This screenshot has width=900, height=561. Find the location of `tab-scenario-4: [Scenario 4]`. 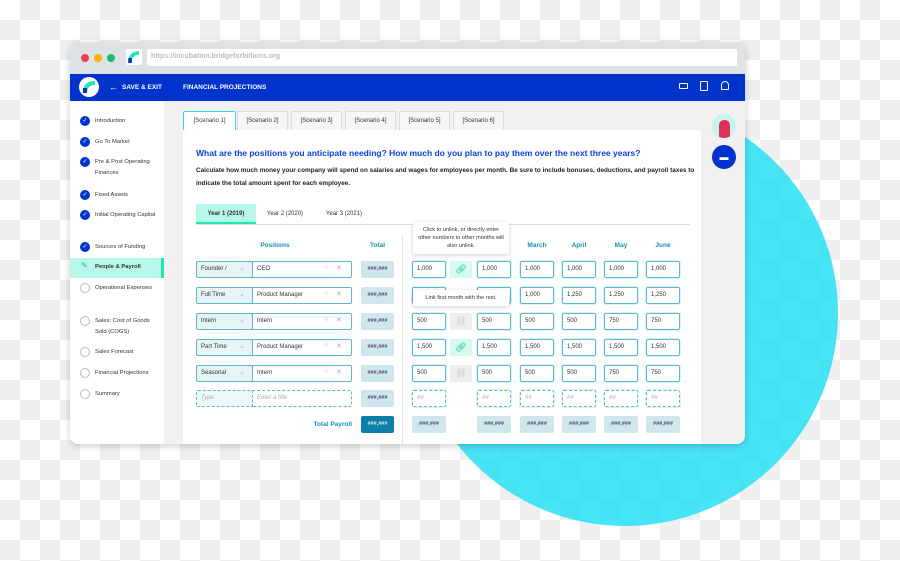

tab-scenario-4: [Scenario 4] is located at coordinates (370, 121).